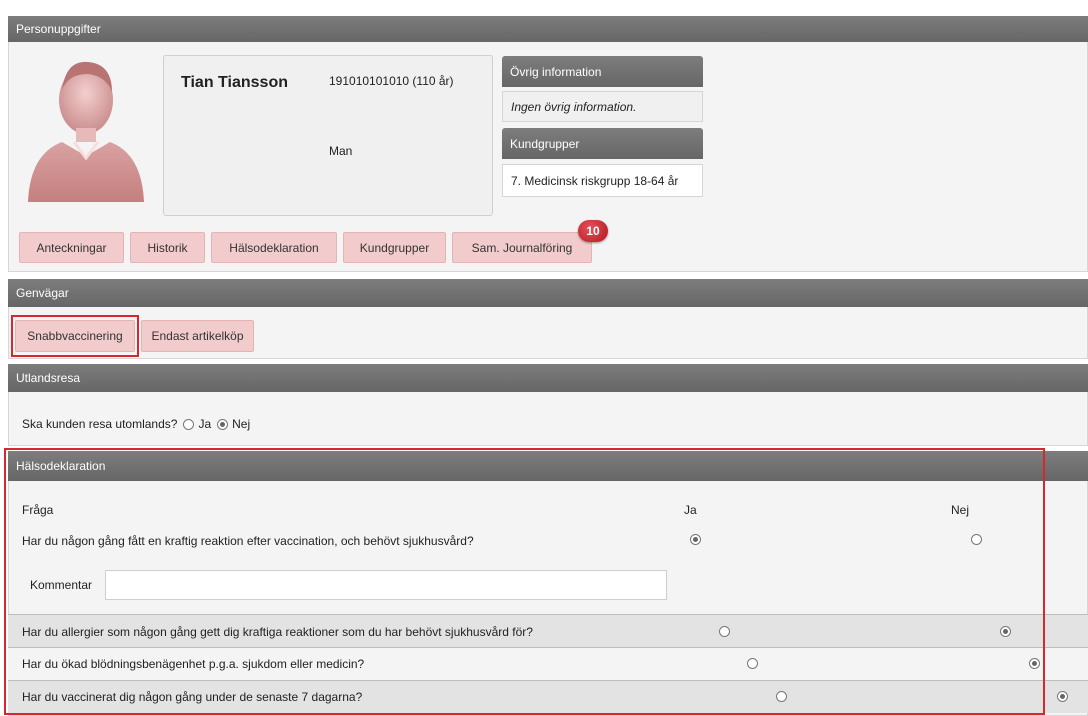 The image size is (1088, 716). I want to click on section-header-genvagar: Genvägar, so click(548, 293).